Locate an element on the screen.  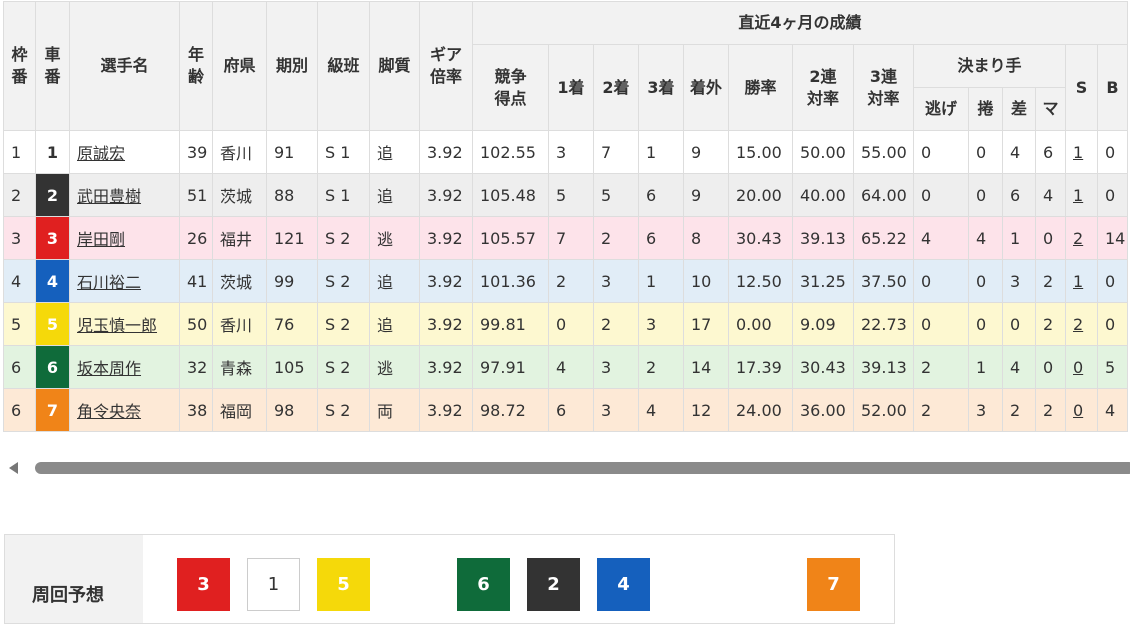
s-cell: 1 is located at coordinates (1081, 195).